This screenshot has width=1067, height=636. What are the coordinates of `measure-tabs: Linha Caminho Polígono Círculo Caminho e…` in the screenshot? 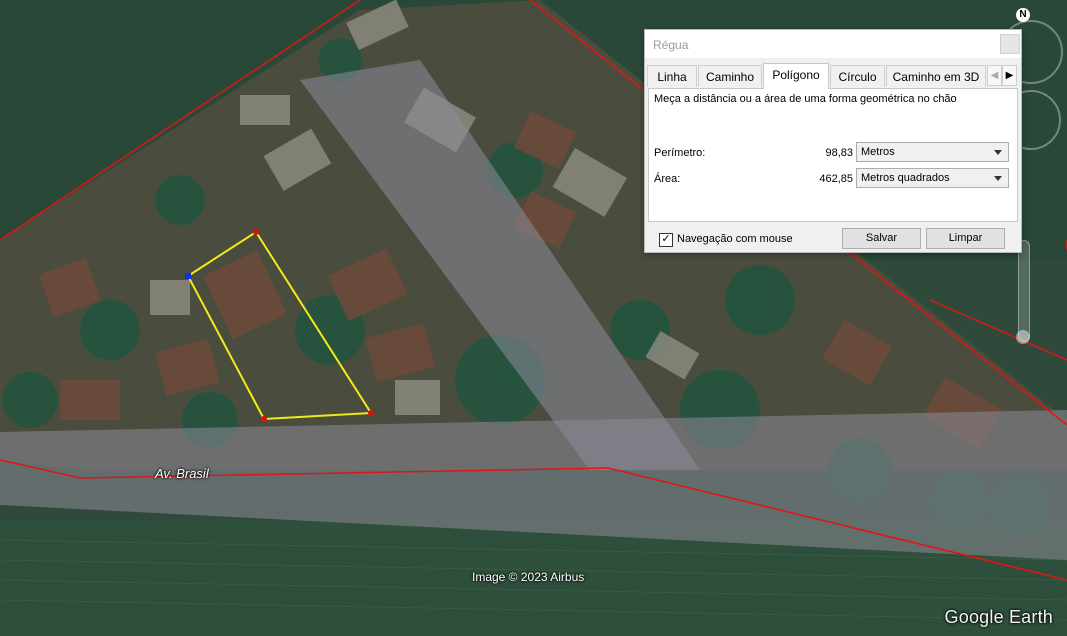 It's located at (832, 76).